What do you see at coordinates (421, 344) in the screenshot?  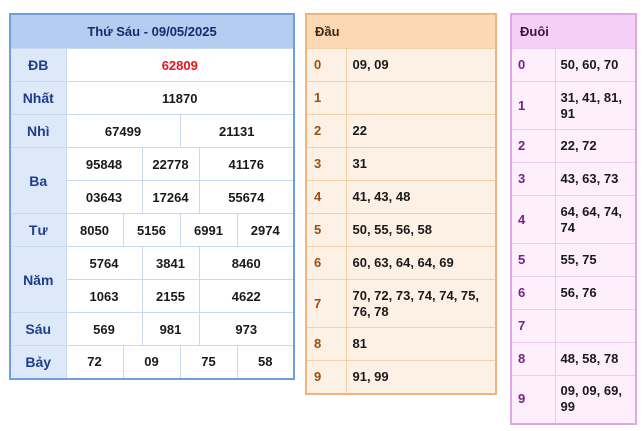 I see `dau-value: 81` at bounding box center [421, 344].